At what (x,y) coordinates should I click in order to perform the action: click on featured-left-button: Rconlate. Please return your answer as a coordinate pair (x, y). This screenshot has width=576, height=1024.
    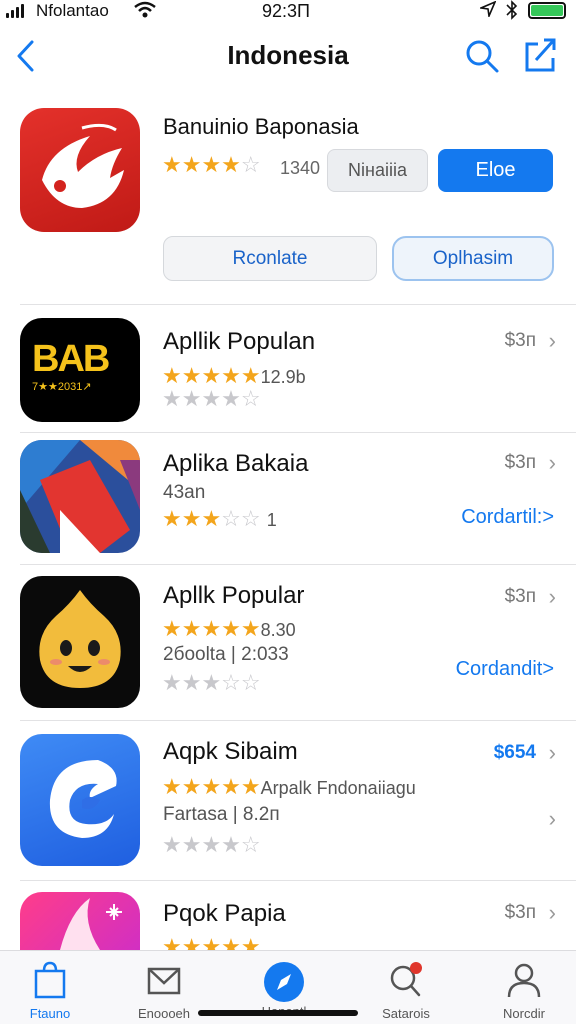
    Looking at the image, I should click on (270, 258).